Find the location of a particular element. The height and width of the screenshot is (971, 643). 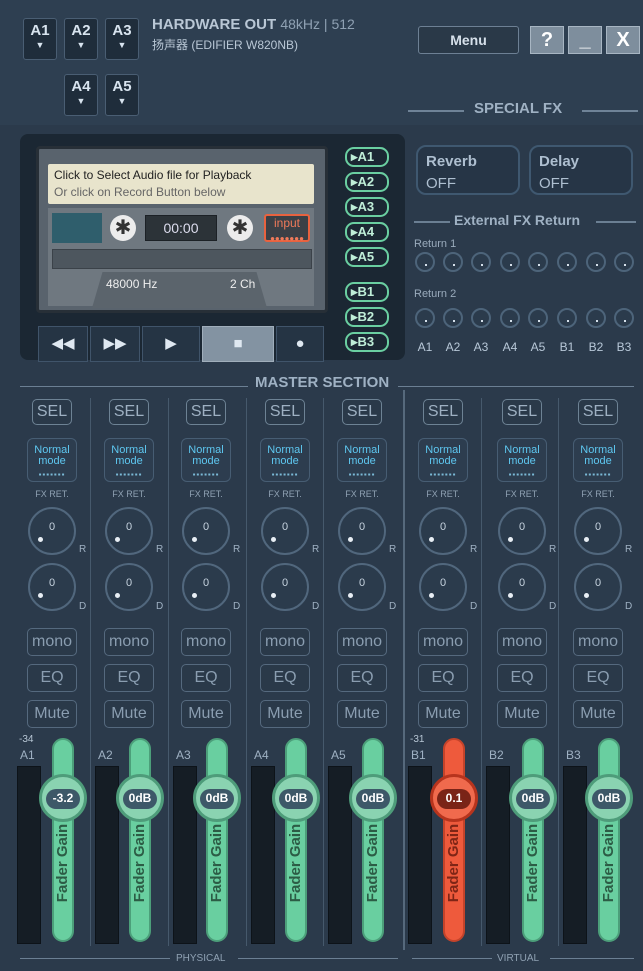

bus-button-a2: A2 ▼ is located at coordinates (81, 39).